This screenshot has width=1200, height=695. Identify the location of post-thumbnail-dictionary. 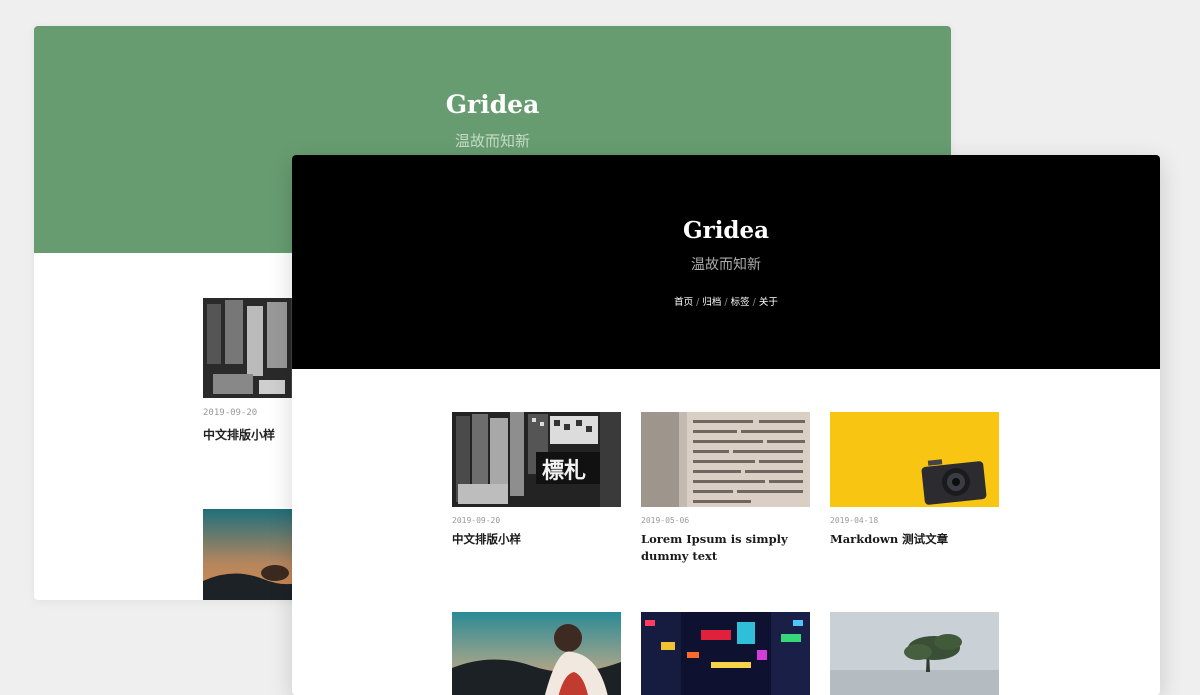
(725, 459).